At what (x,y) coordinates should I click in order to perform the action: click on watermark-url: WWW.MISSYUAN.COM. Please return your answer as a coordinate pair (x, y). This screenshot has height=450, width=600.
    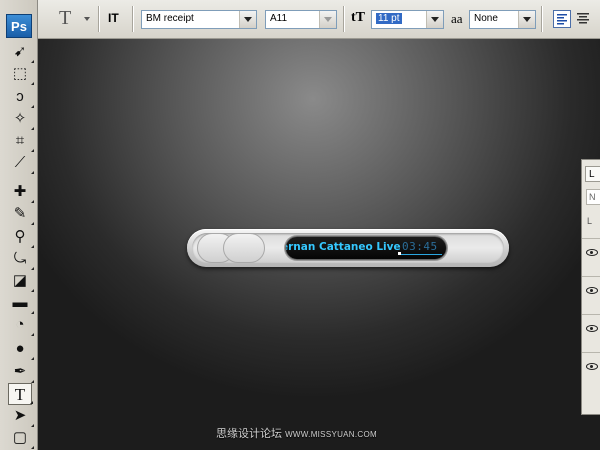
    Looking at the image, I should click on (331, 434).